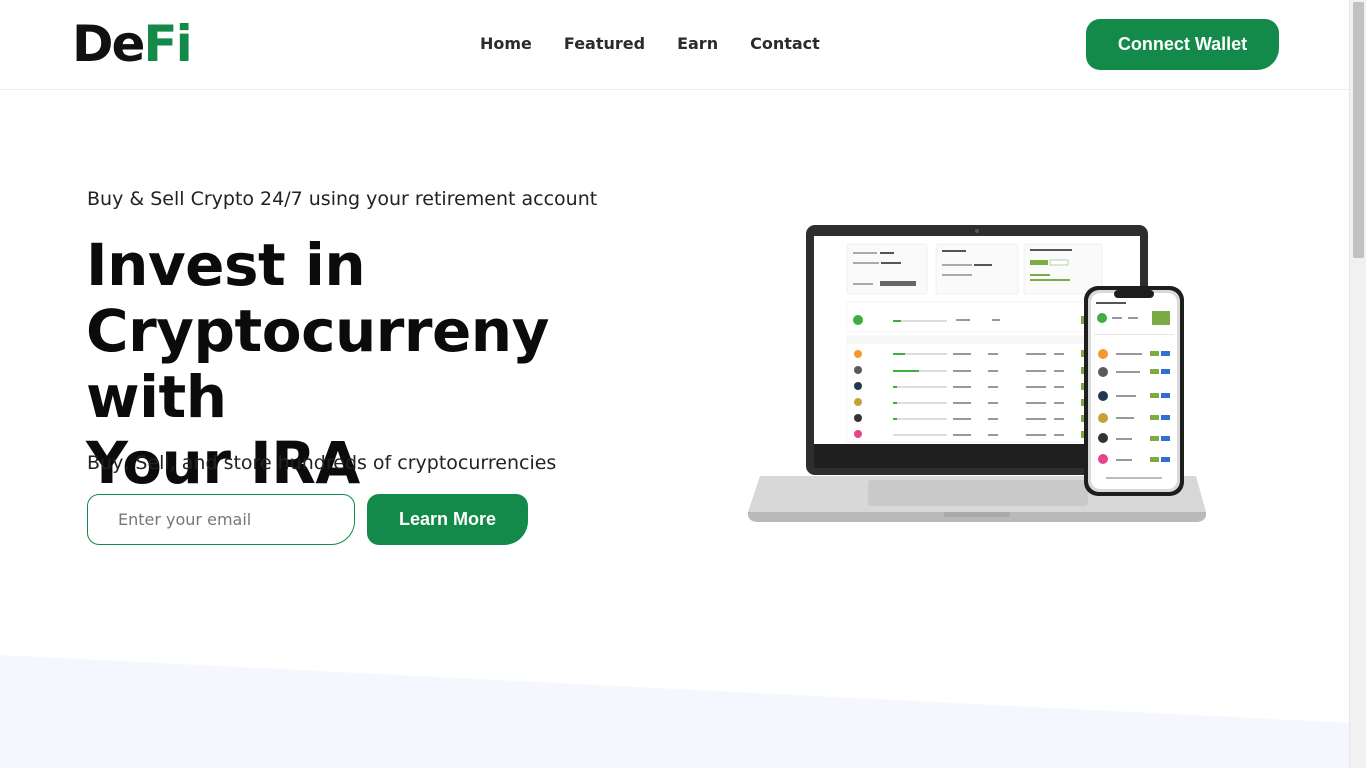 This screenshot has width=1366, height=768. What do you see at coordinates (506, 44) in the screenshot?
I see `nav-home: Home` at bounding box center [506, 44].